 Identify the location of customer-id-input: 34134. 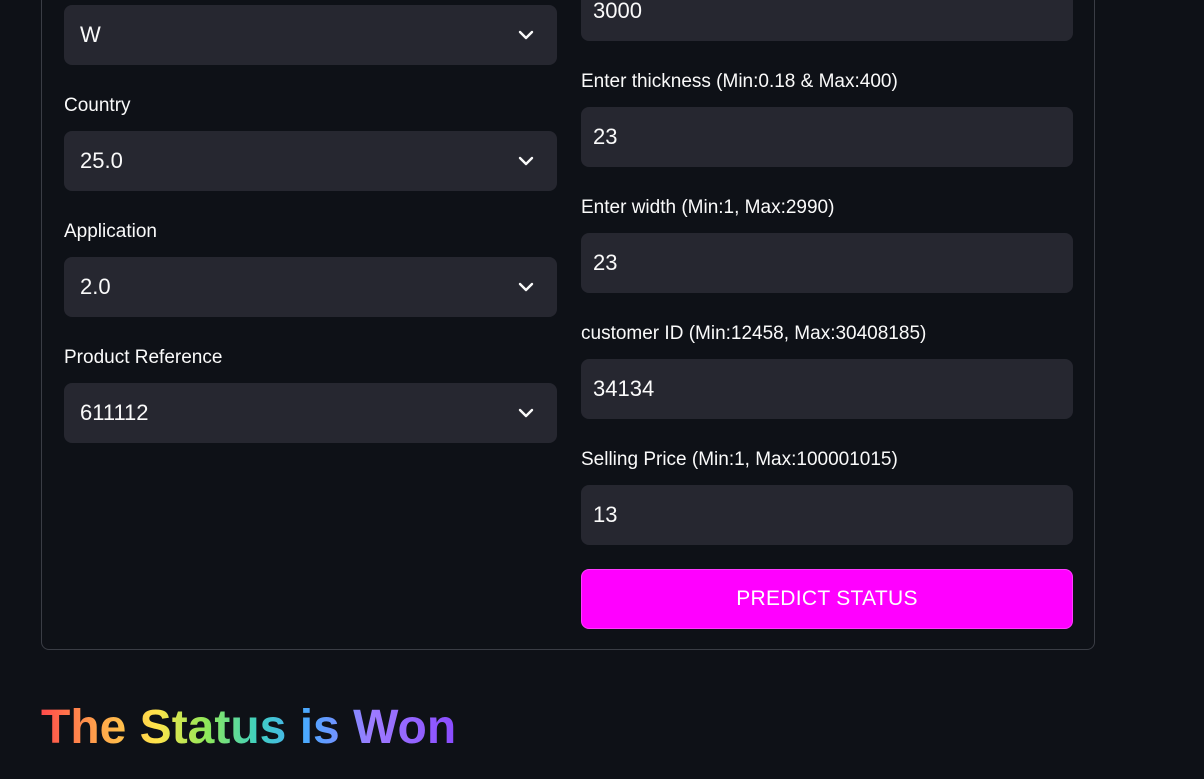
(827, 389).